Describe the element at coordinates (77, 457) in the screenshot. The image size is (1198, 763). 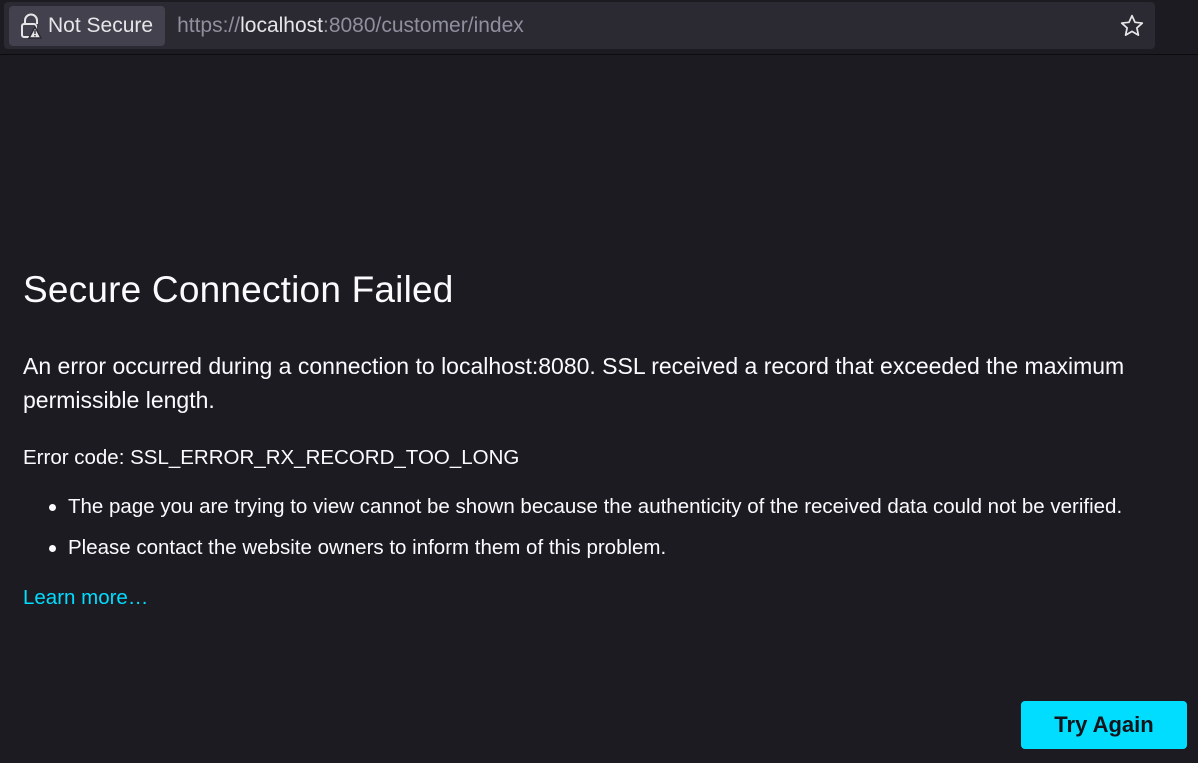
I see `error-code-label: Error code:` at that location.